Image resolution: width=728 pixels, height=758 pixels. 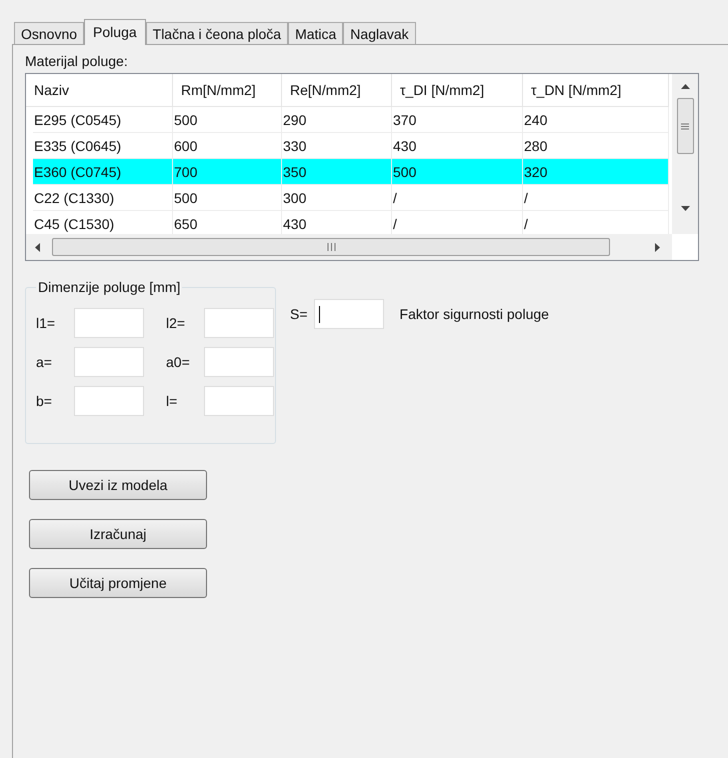 What do you see at coordinates (596, 119) in the screenshot?
I see `table-cell: 240` at bounding box center [596, 119].